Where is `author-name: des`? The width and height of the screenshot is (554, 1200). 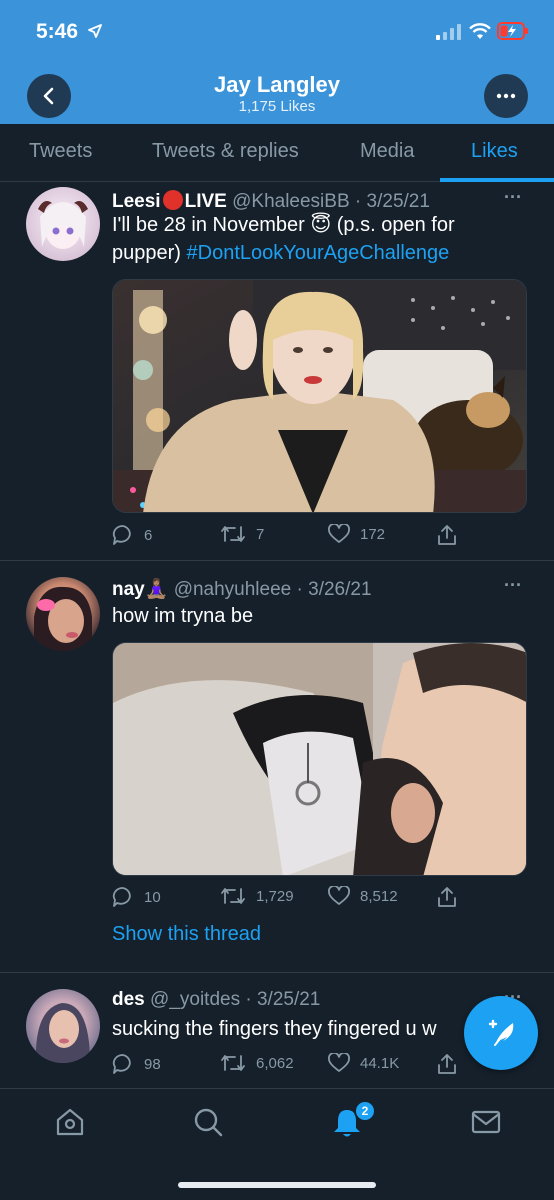 author-name: des is located at coordinates (128, 999).